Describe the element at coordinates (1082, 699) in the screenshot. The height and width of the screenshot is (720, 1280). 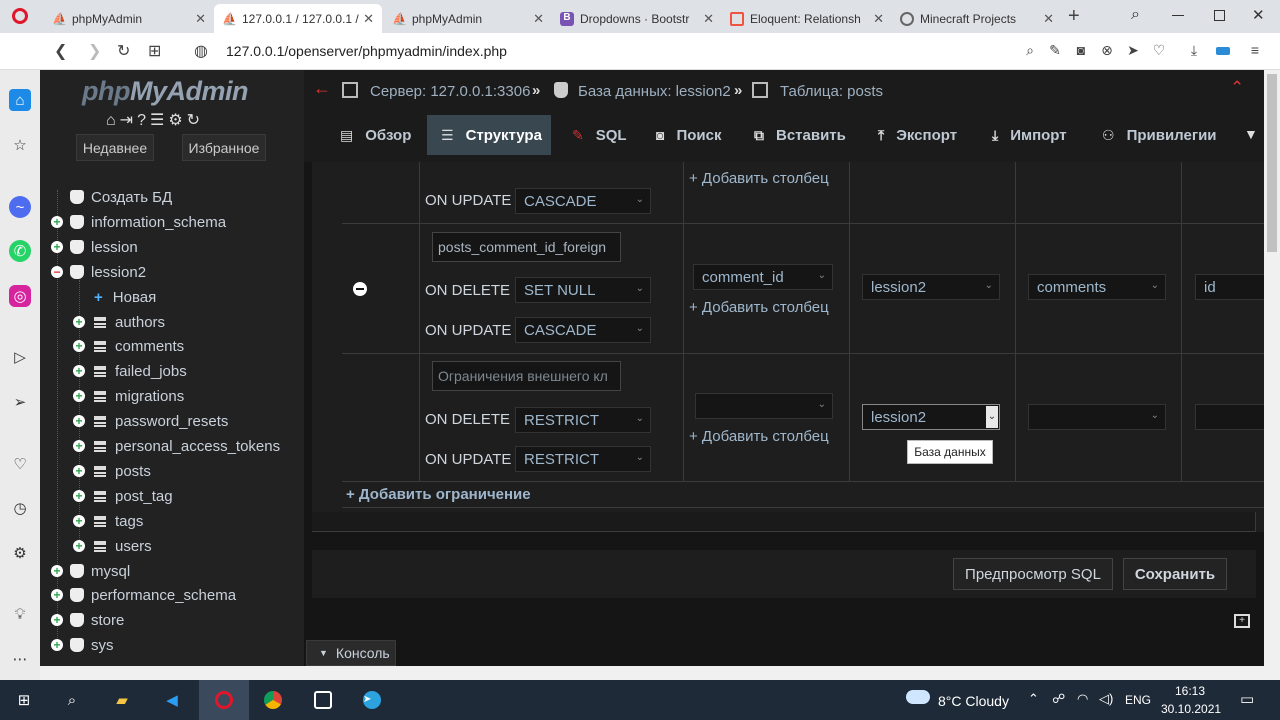
I see `wifi-icon: ◠` at that location.